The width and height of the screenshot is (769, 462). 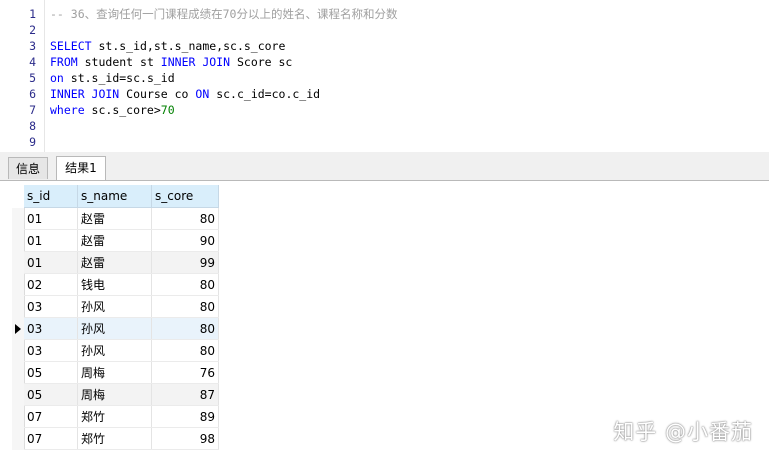 What do you see at coordinates (32, 126) in the screenshot?
I see `line-number: 8` at bounding box center [32, 126].